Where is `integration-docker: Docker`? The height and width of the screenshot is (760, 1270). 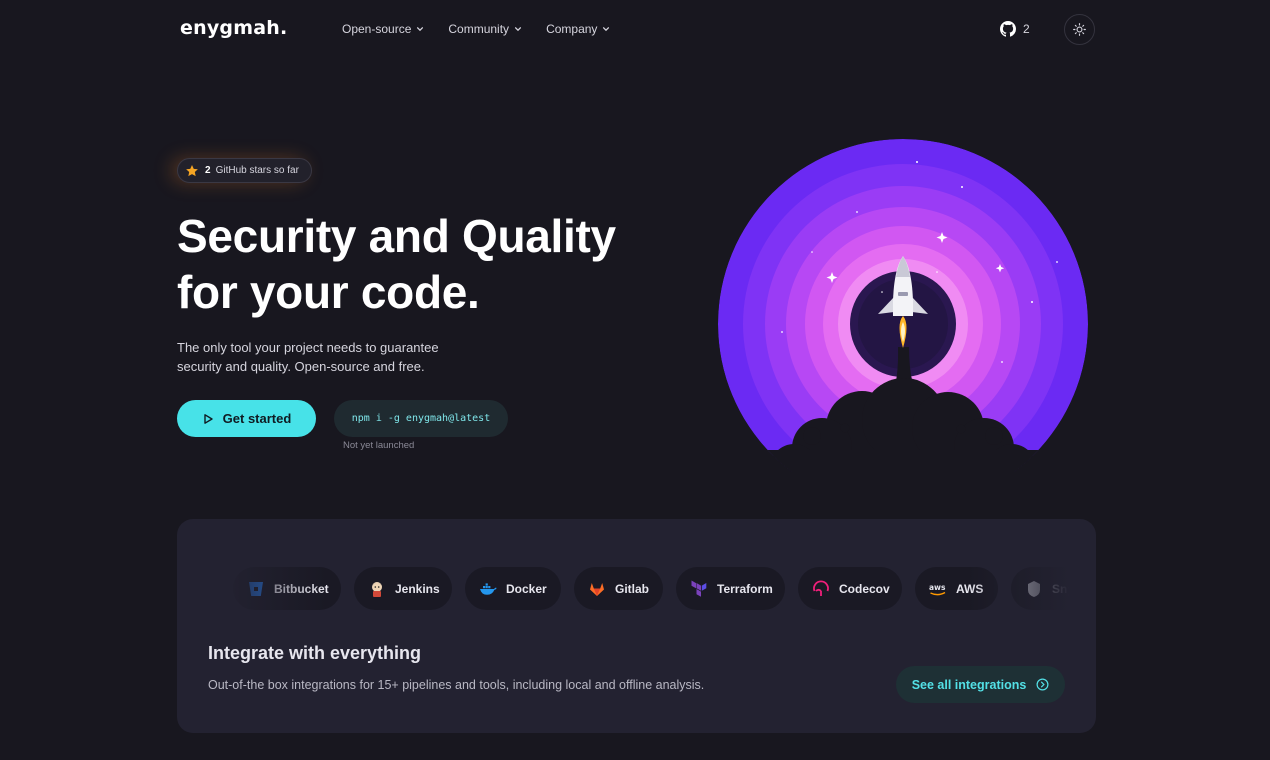
integration-docker: Docker is located at coordinates (513, 588).